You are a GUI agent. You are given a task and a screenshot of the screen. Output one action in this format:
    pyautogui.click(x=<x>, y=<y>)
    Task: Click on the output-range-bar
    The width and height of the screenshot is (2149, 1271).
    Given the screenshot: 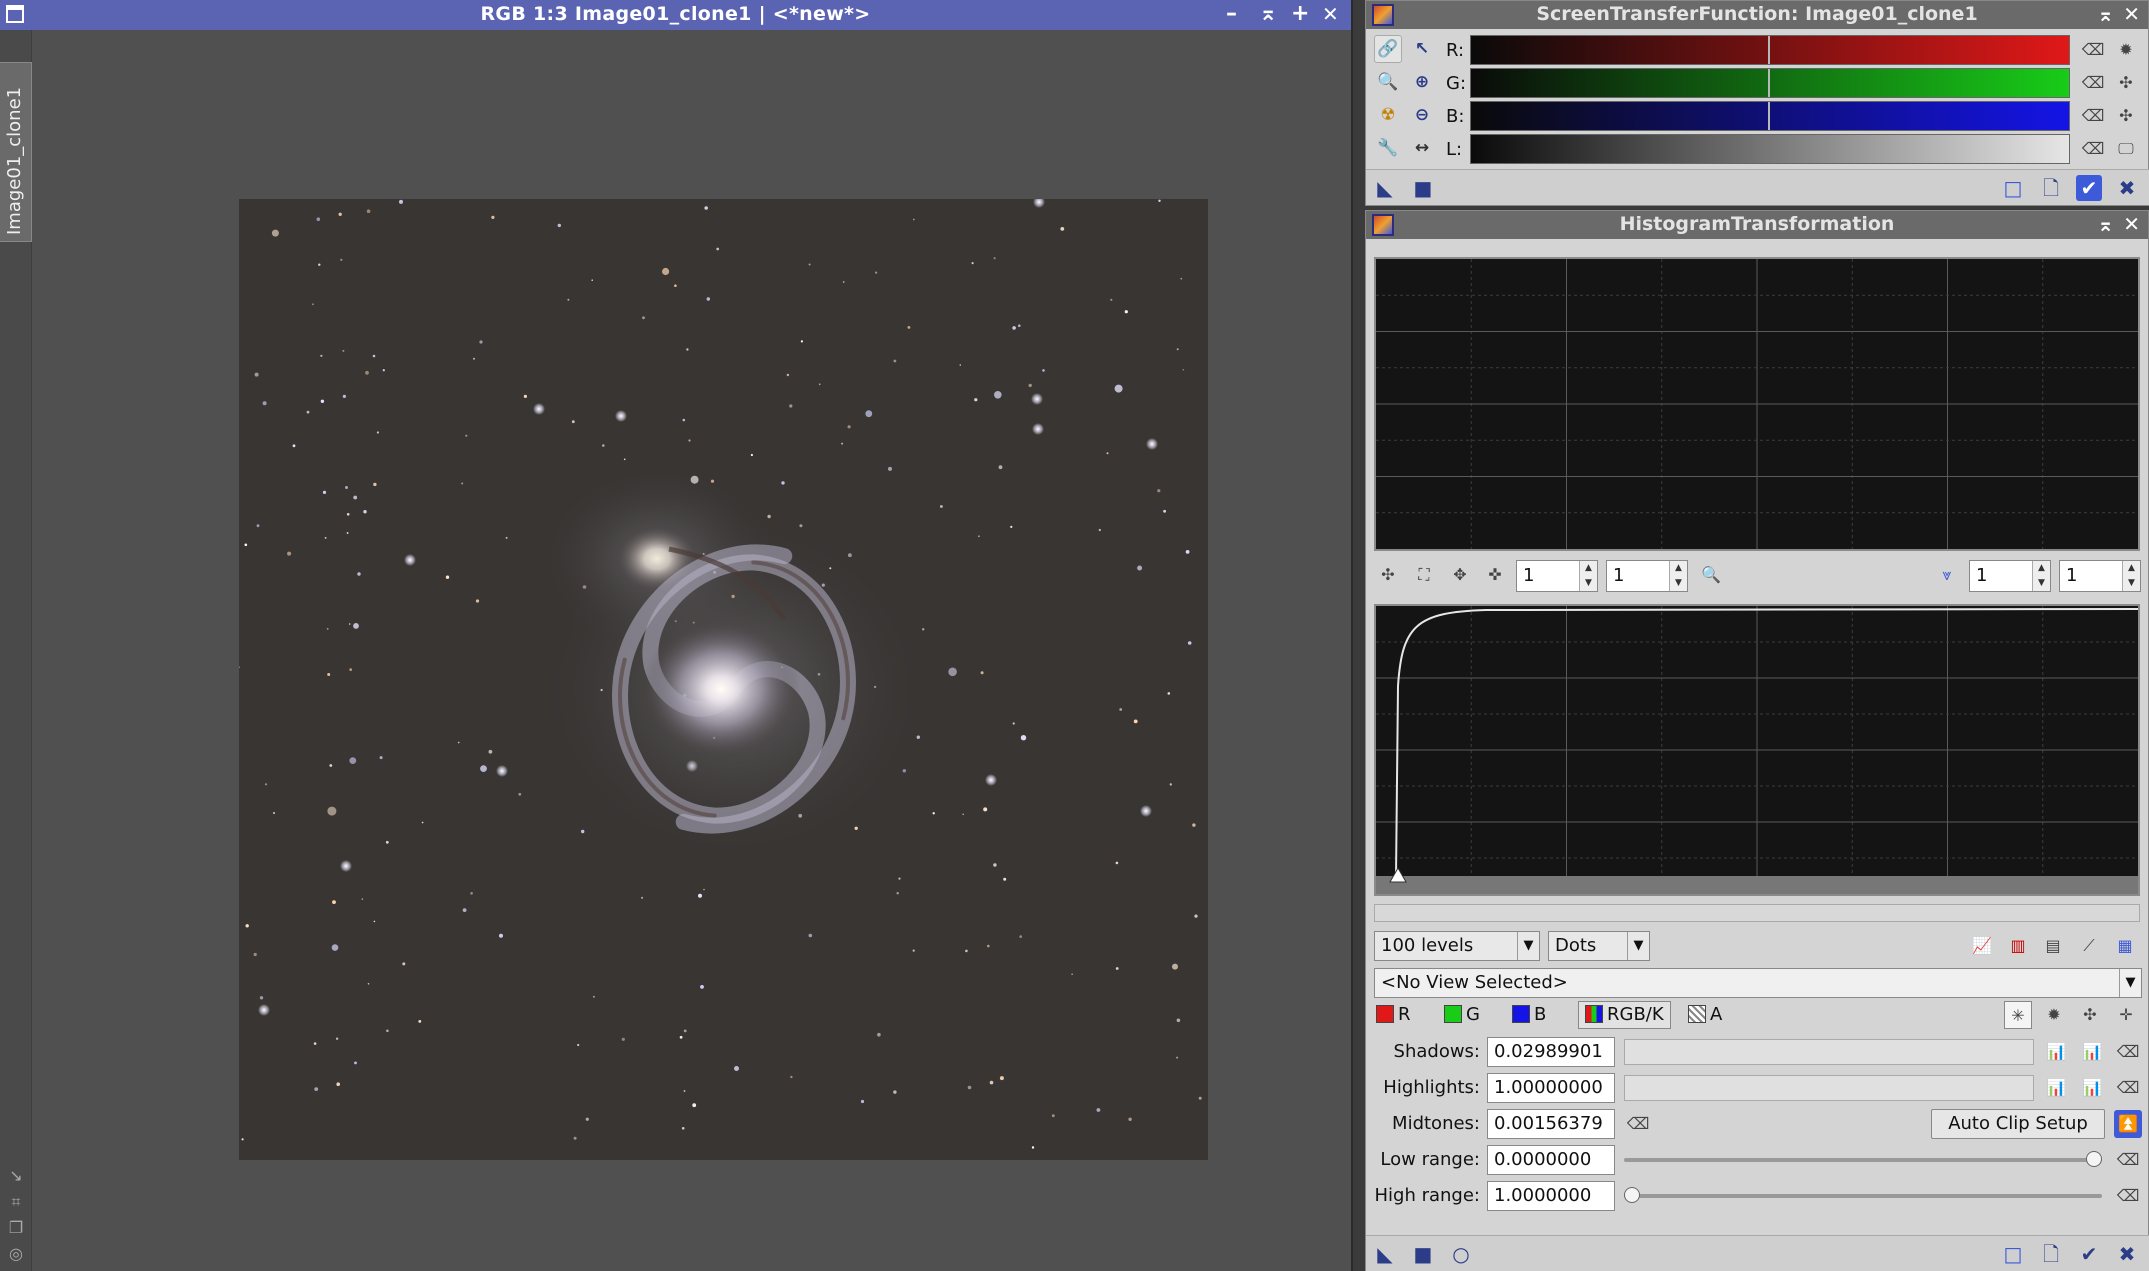 What is the action you would take?
    pyautogui.click(x=1757, y=913)
    